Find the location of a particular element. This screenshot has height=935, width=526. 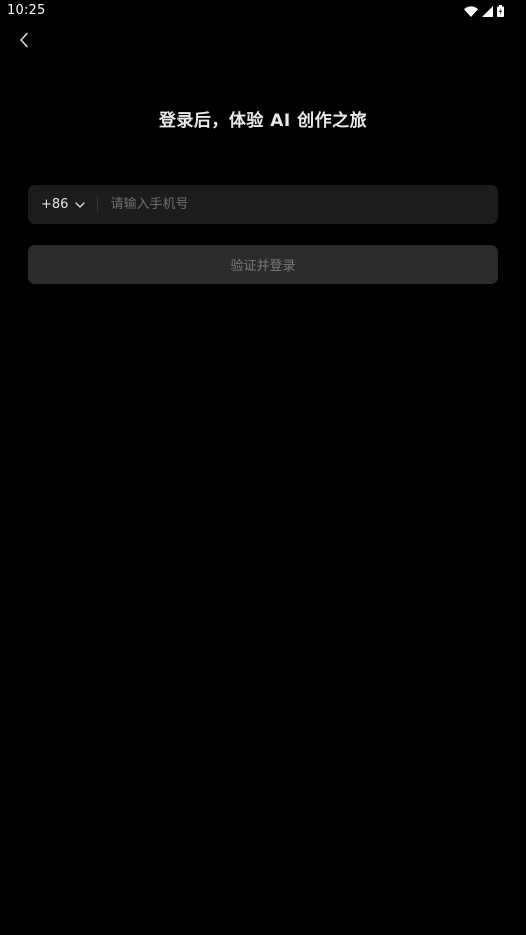

country-code-selector: +86 is located at coordinates (62, 204).